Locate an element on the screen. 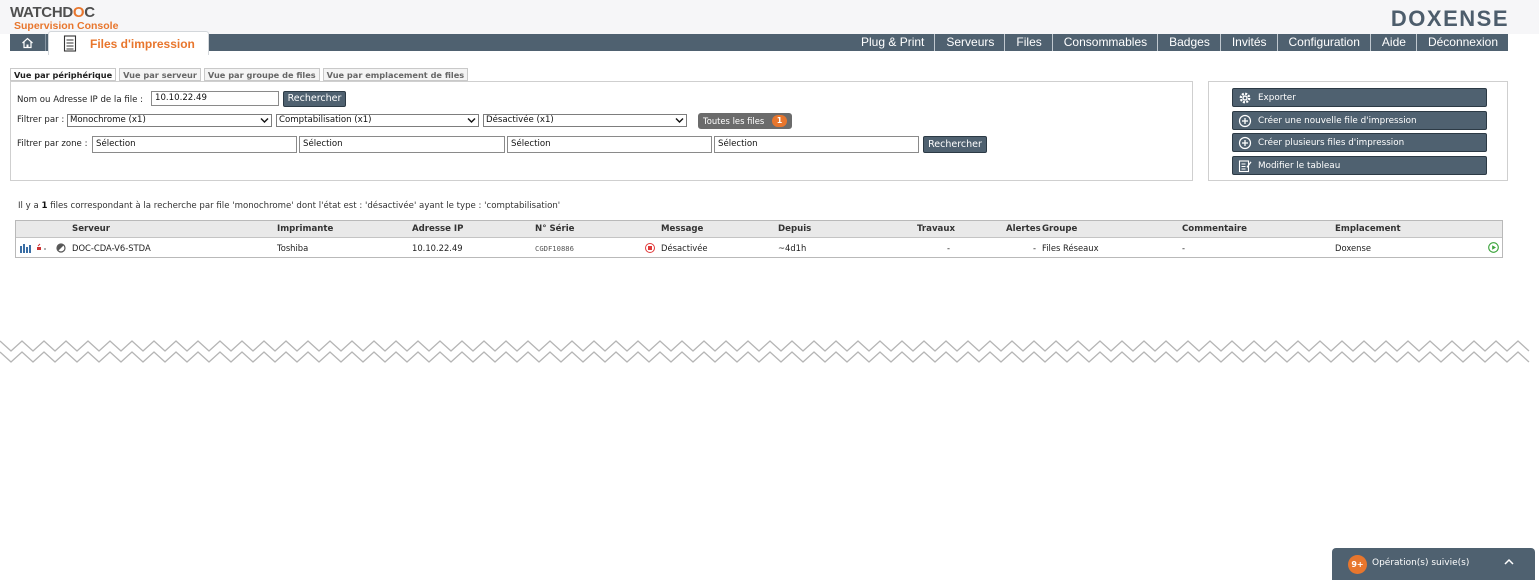 The image size is (1539, 580). zone-filter-label: Filtrer par zone : is located at coordinates (52, 144).